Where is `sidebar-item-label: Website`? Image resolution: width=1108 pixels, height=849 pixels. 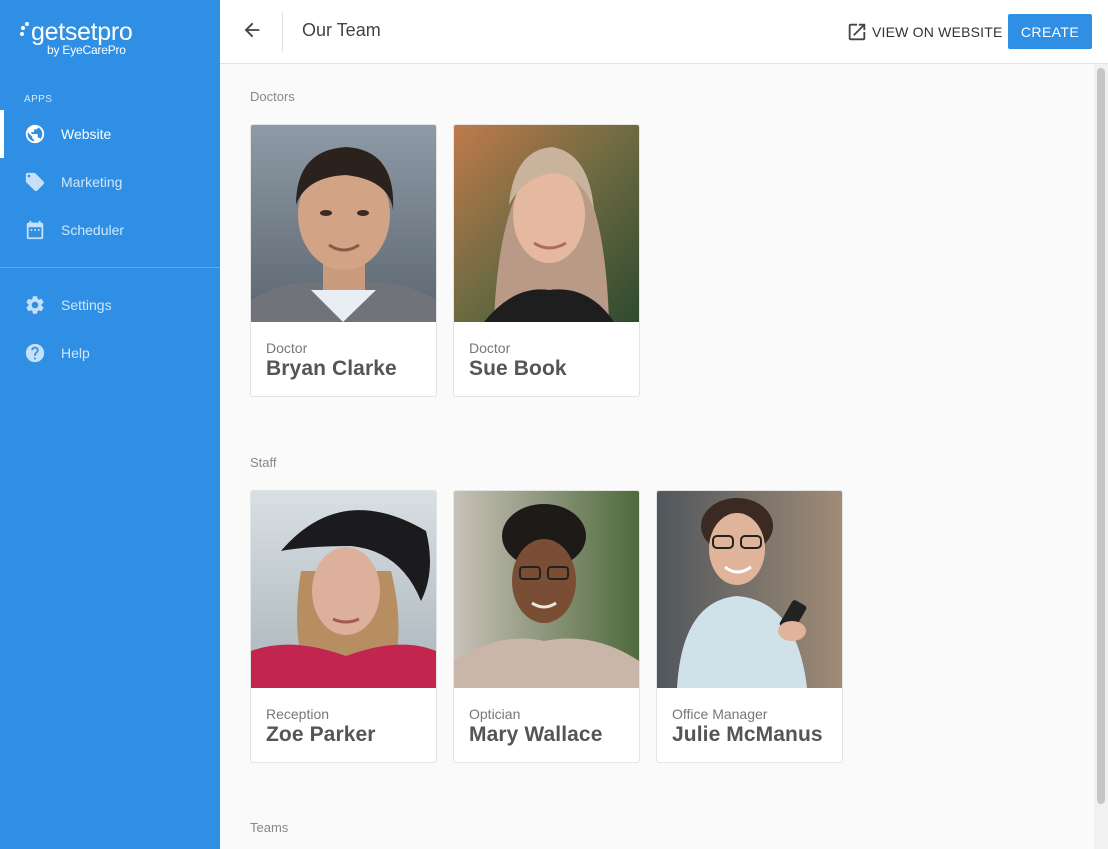
sidebar-item-label: Website is located at coordinates (86, 134).